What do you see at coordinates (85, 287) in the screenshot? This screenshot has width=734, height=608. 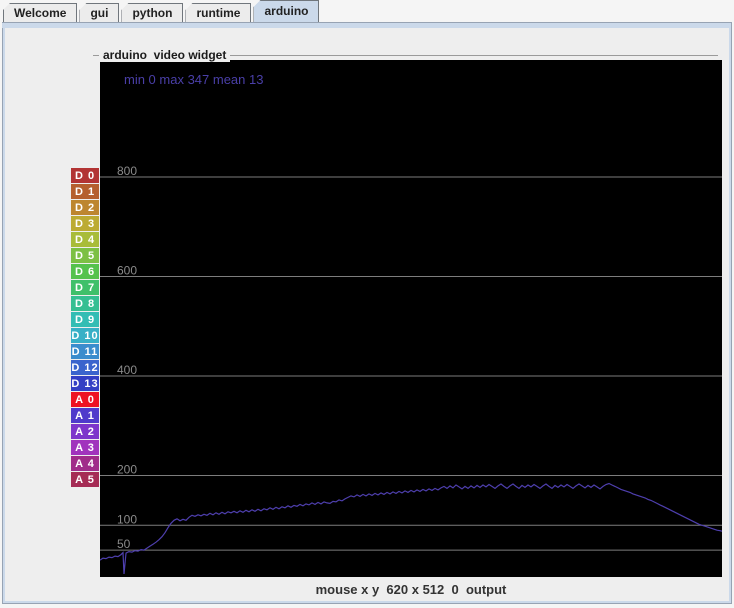 I see `pin-badge-d7: D 7` at bounding box center [85, 287].